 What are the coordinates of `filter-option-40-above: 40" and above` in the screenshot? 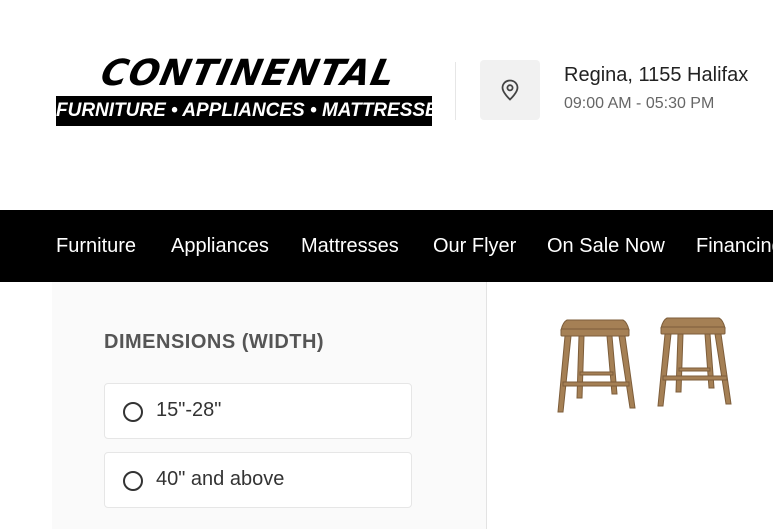 It's located at (258, 480).